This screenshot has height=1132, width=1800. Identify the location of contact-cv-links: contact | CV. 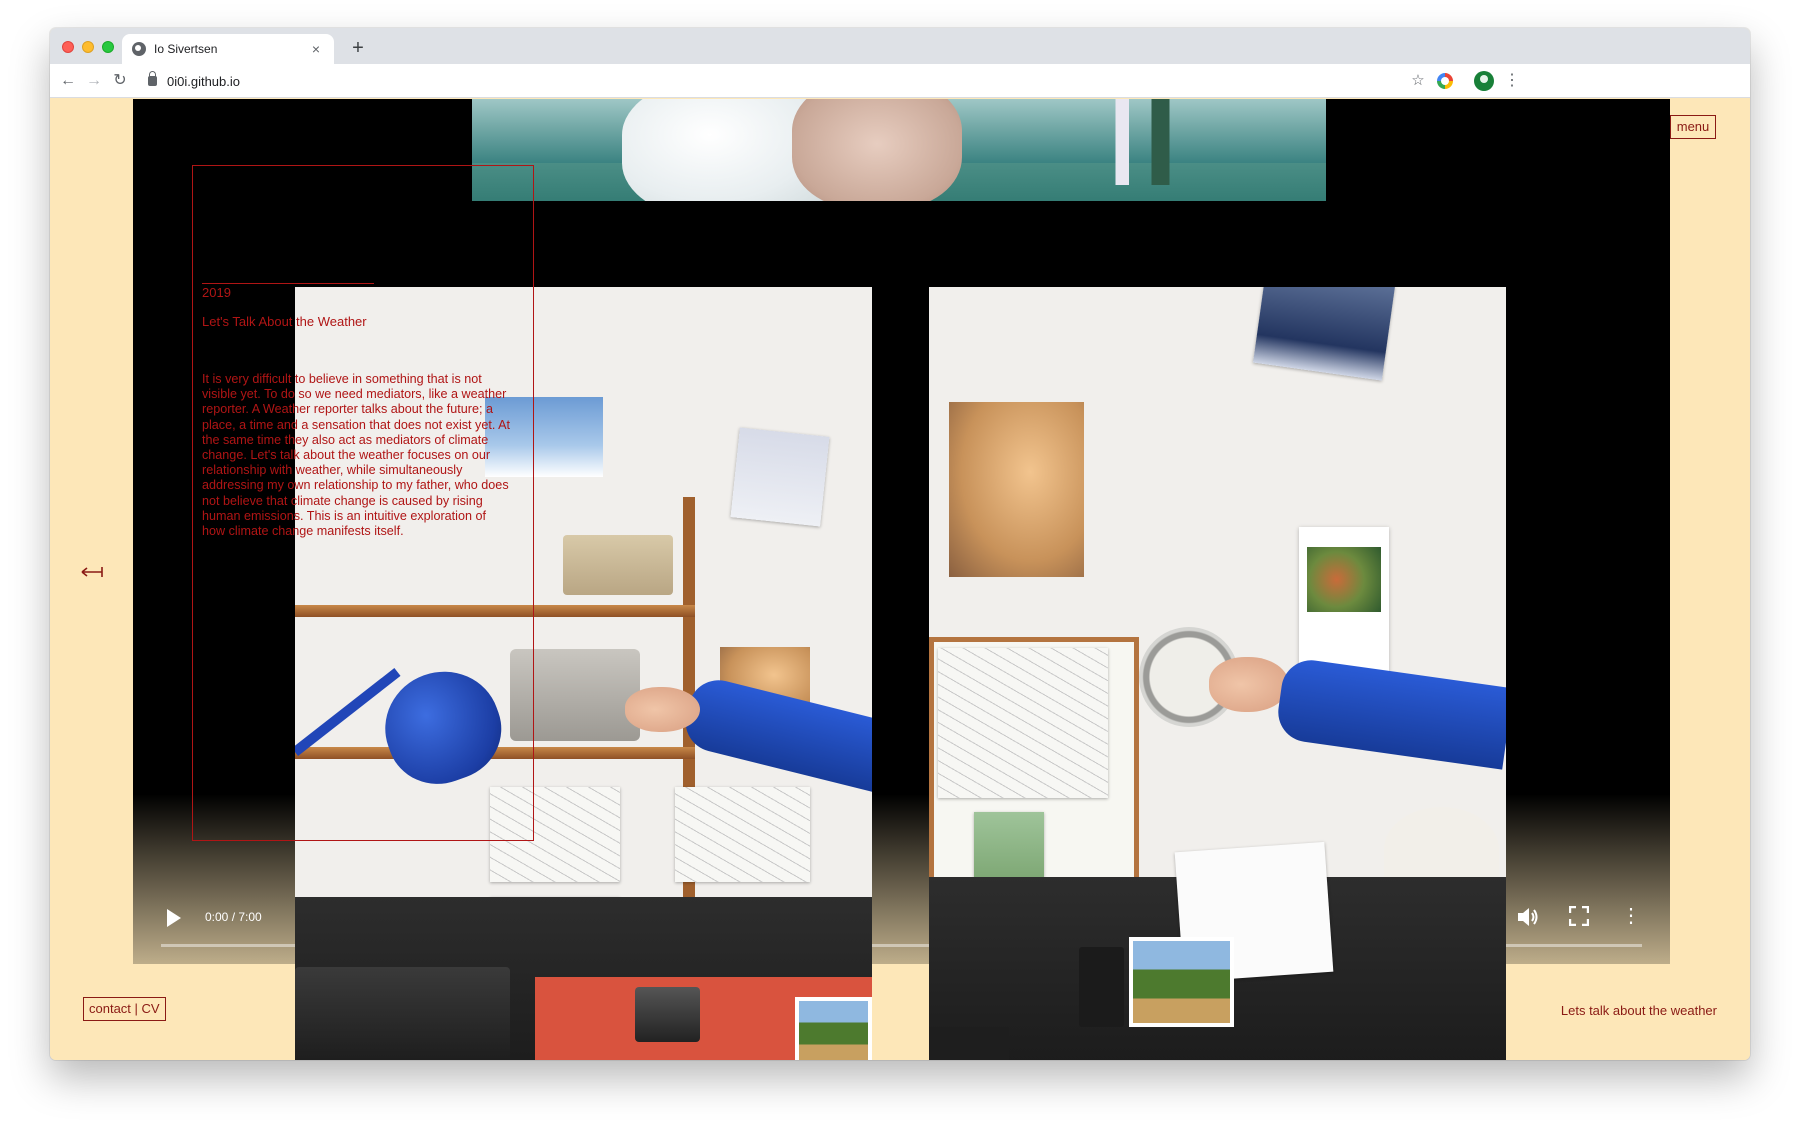
(124, 1009).